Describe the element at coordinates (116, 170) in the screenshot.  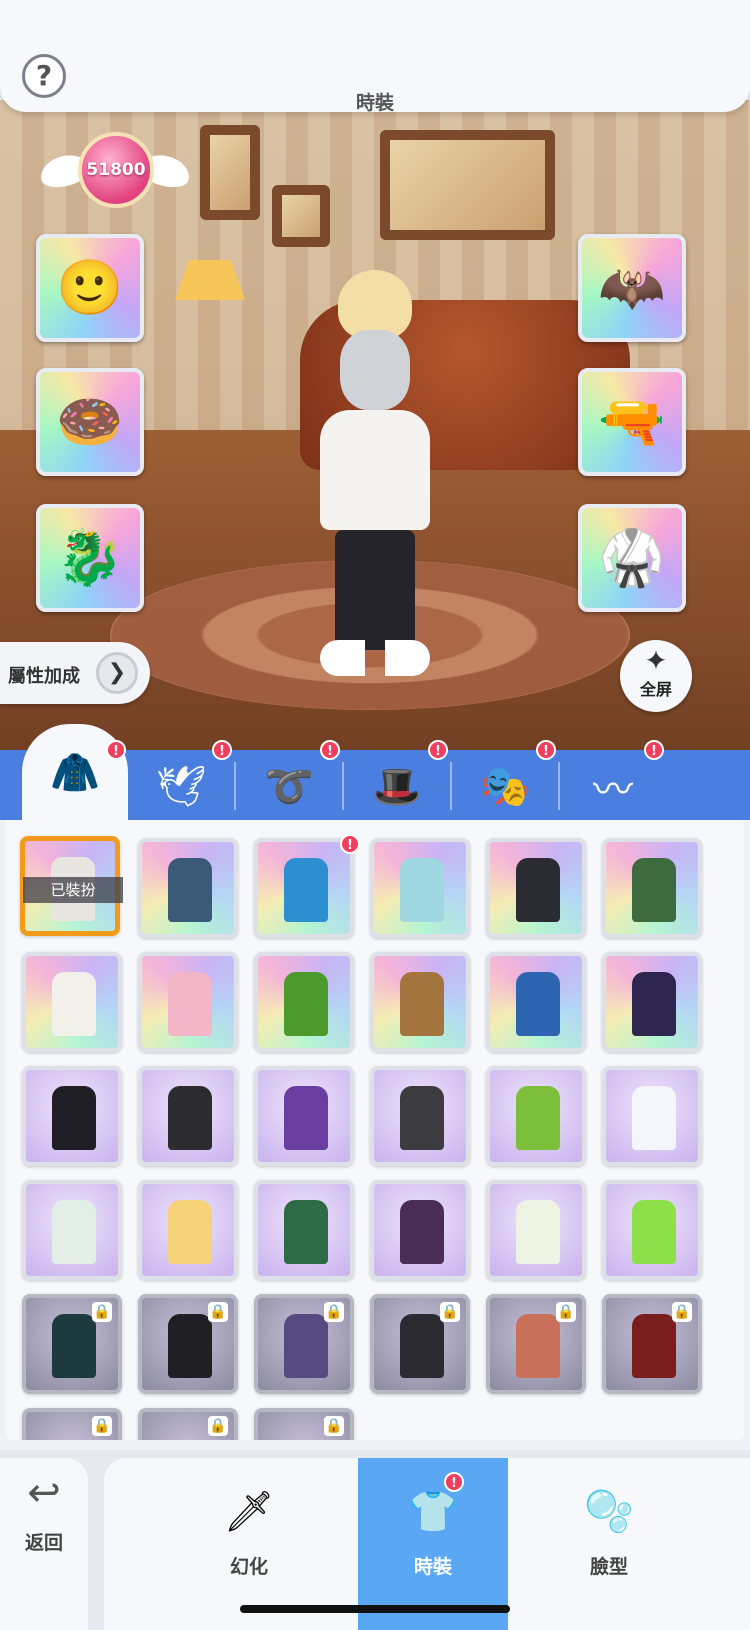
I see `currency-amount: 51800` at that location.